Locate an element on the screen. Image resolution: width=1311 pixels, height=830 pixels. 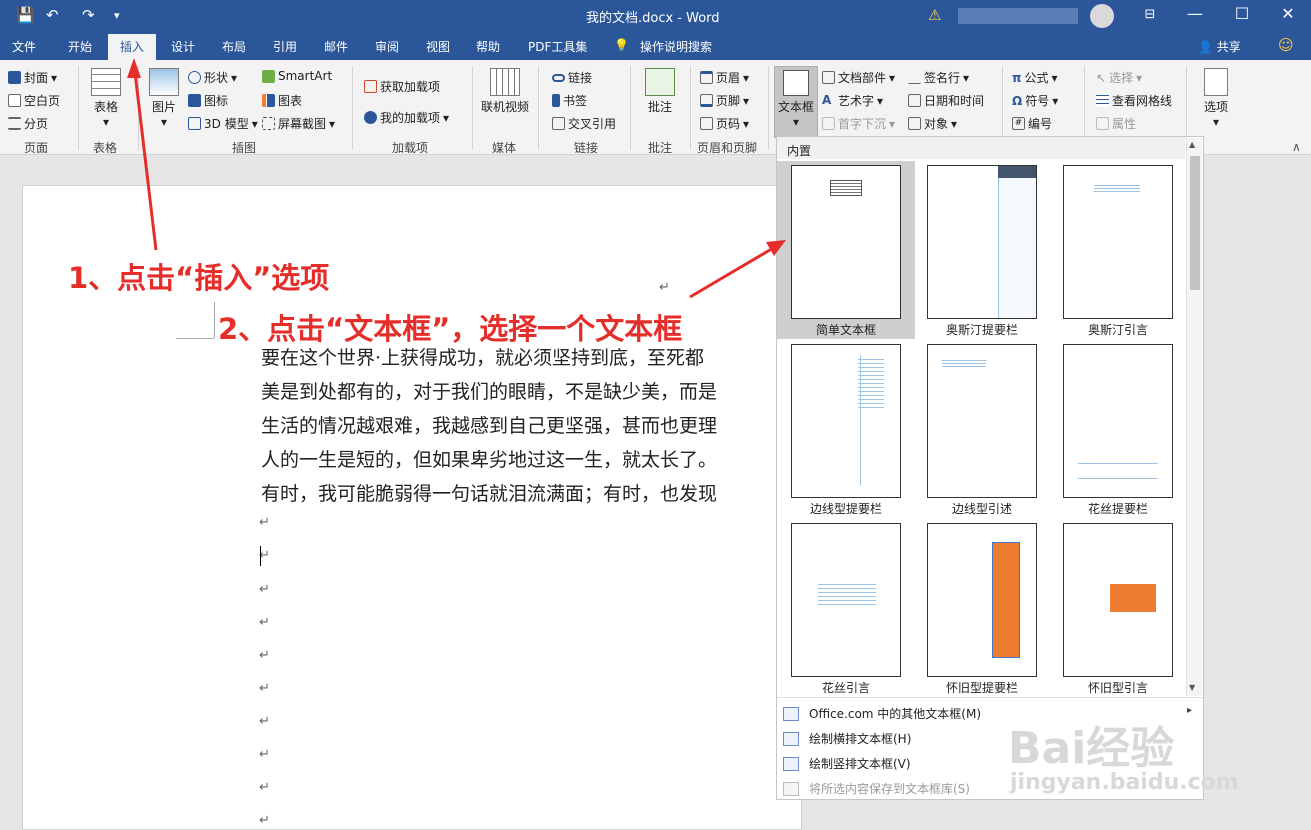
arrow-to-insert-tab is located at coordinates (145, 157).